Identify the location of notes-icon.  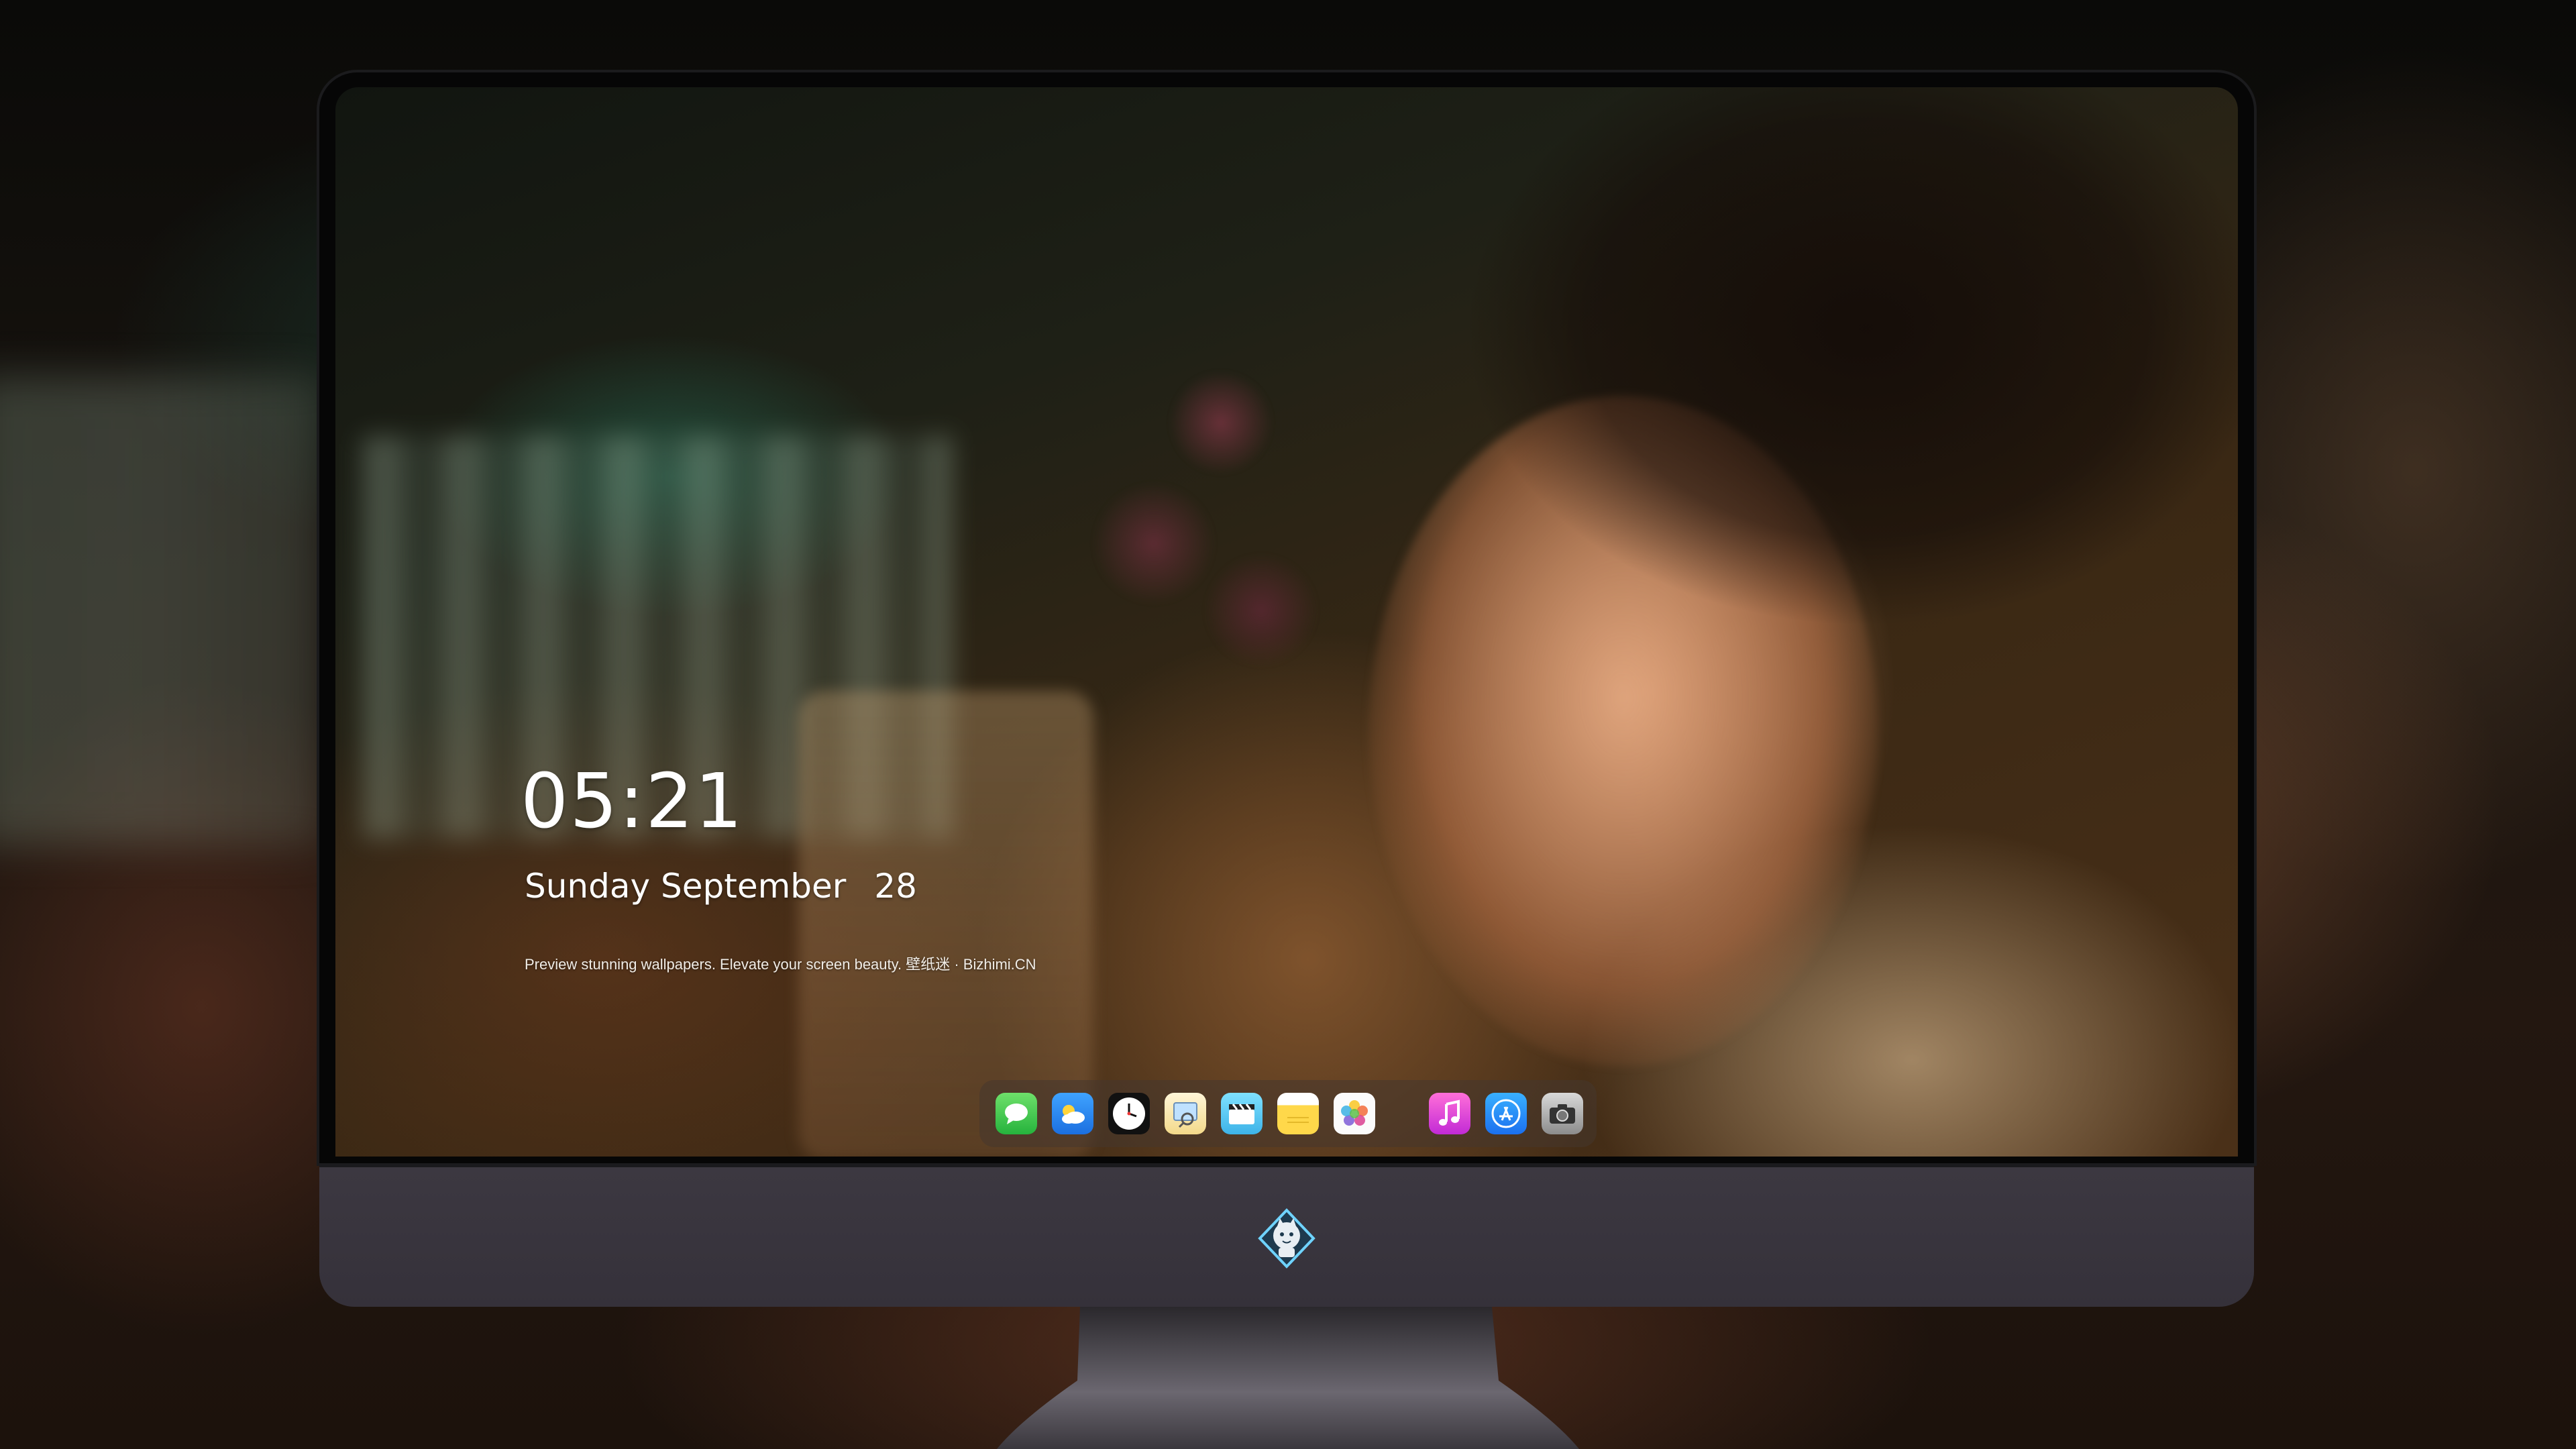
(1298, 1113).